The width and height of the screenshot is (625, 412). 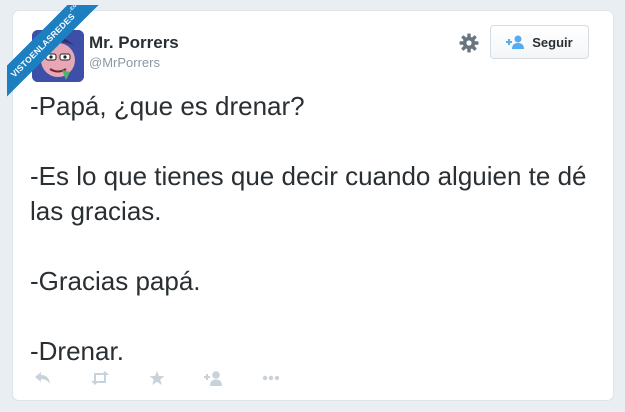 What do you see at coordinates (75, 9) in the screenshot?
I see `watermark-suffix: .com` at bounding box center [75, 9].